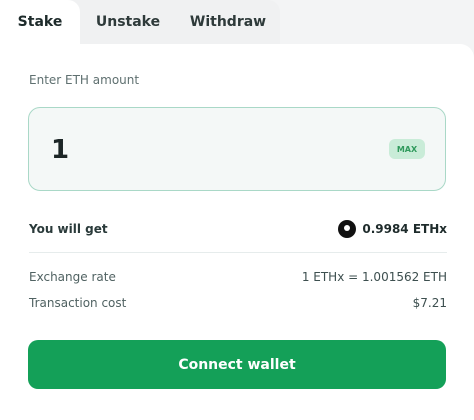 The height and width of the screenshot is (420, 474). I want to click on transaction-cost-label: Transaction cost, so click(78, 303).